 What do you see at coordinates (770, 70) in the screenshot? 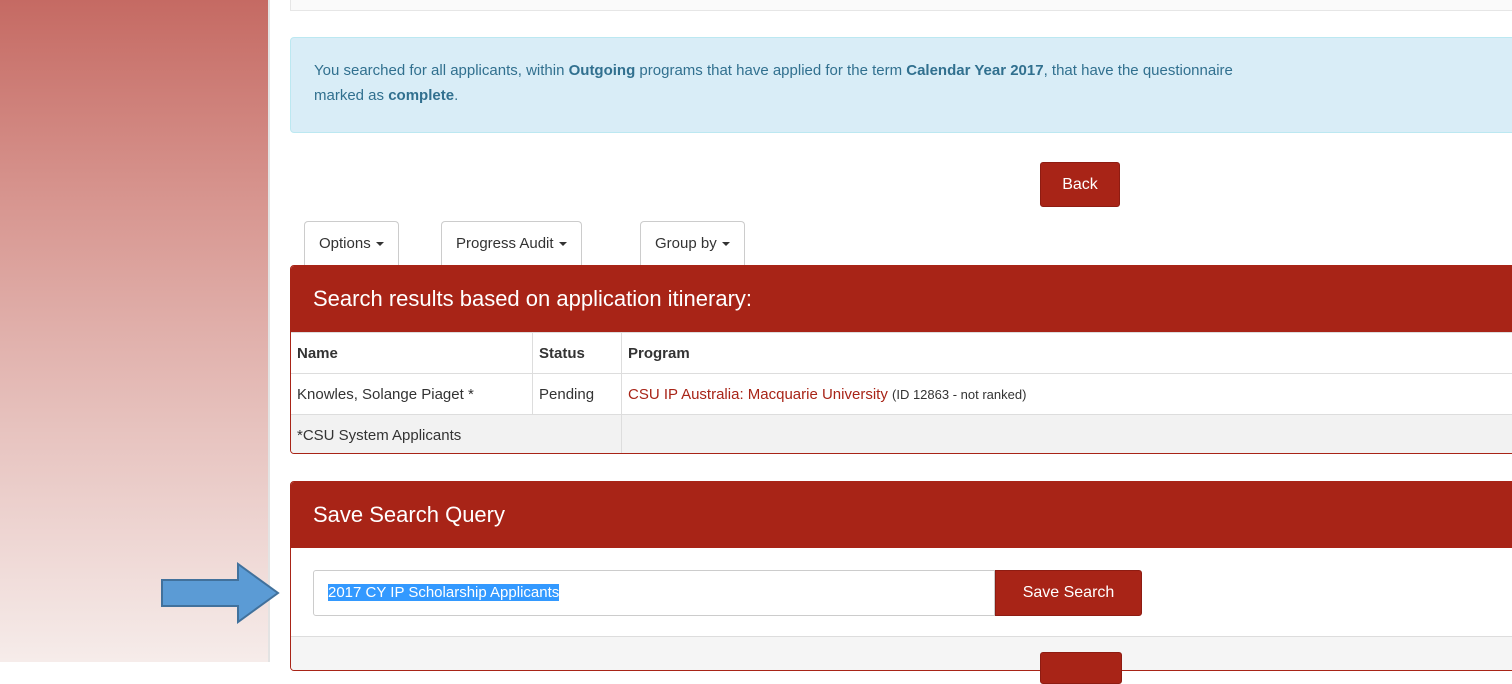
I see `info-text-2: programs that have applied for the term` at bounding box center [770, 70].